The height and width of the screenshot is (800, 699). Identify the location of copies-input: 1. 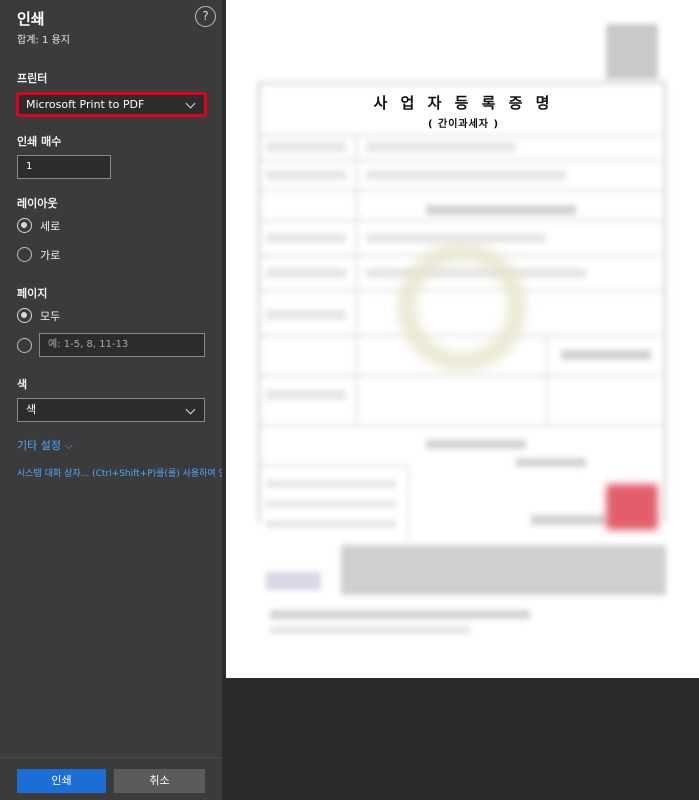
(64, 167).